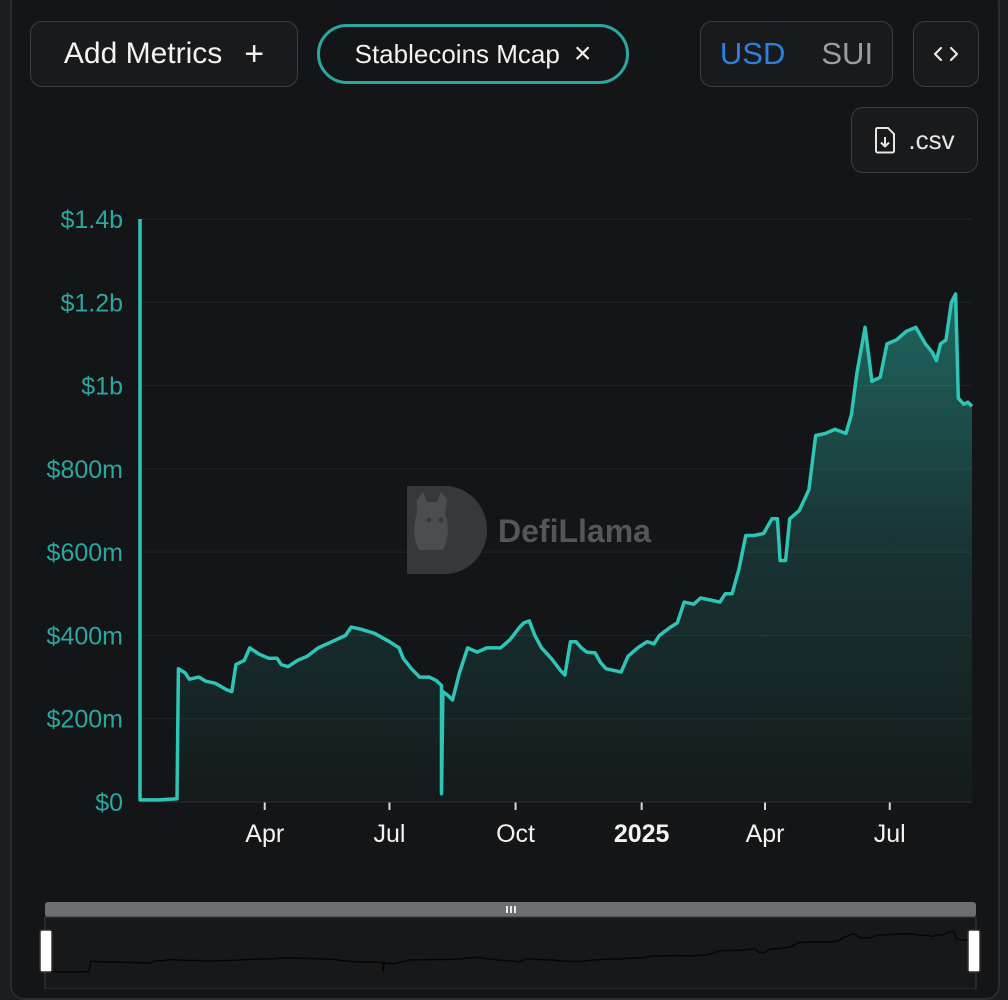 The height and width of the screenshot is (1000, 1008). What do you see at coordinates (91, 303) in the screenshot?
I see `y-tick-label: $1.2b` at bounding box center [91, 303].